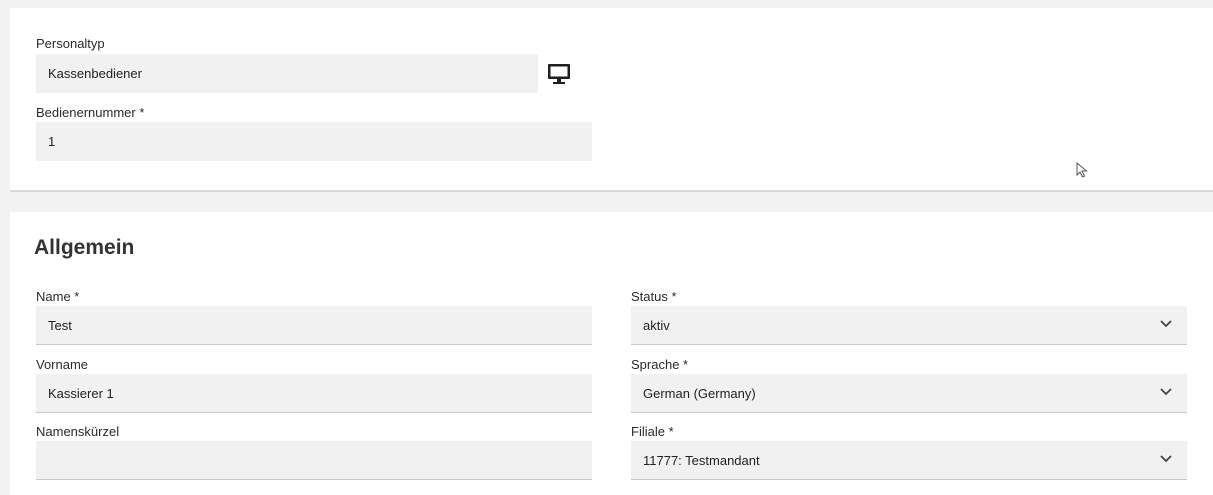 The width and height of the screenshot is (1213, 495). Describe the element at coordinates (314, 141) in the screenshot. I see `bedienernummer-input: 1` at that location.